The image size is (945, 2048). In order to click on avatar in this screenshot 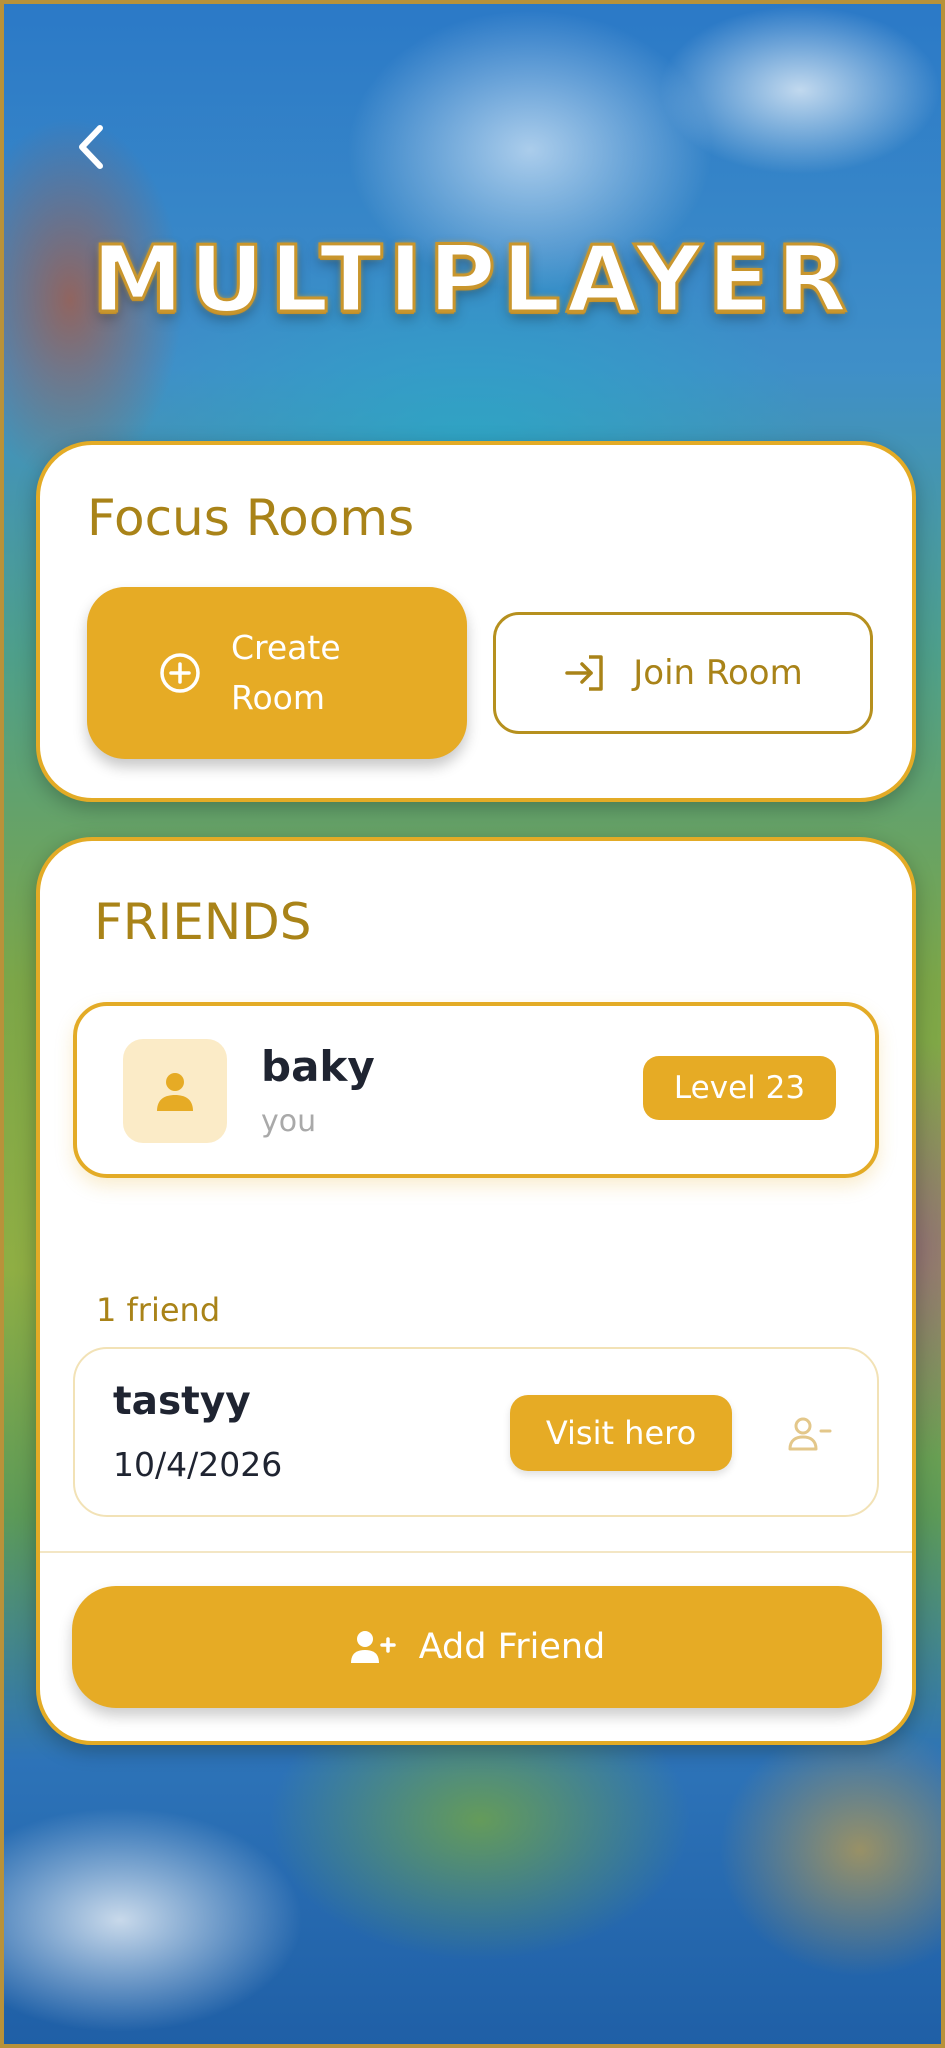, I will do `click(175, 1091)`.